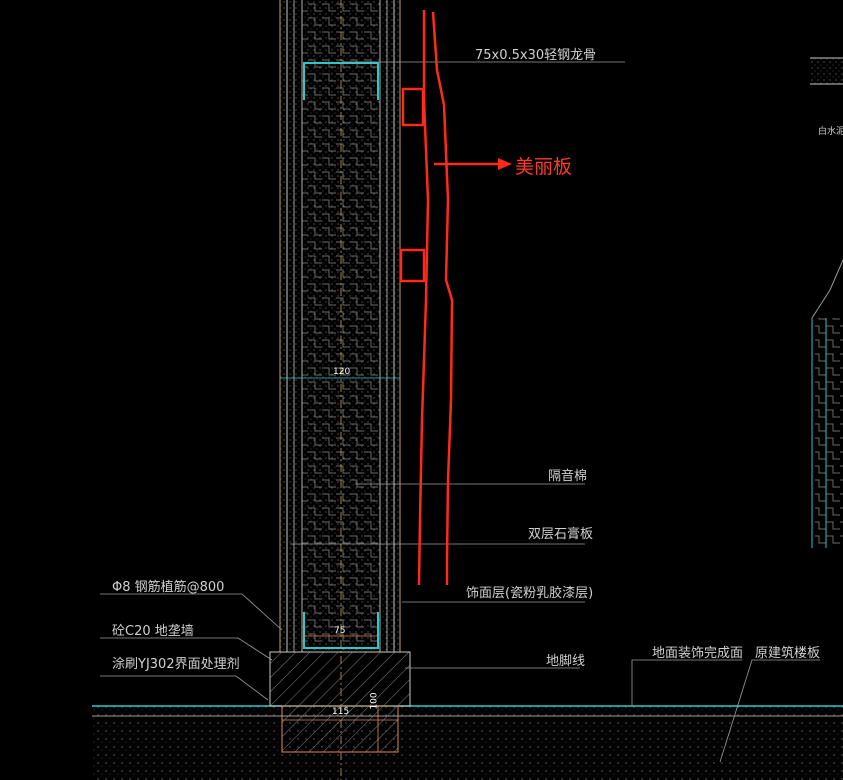 The image size is (843, 780). I want to click on floor-slab, so click(467, 742).